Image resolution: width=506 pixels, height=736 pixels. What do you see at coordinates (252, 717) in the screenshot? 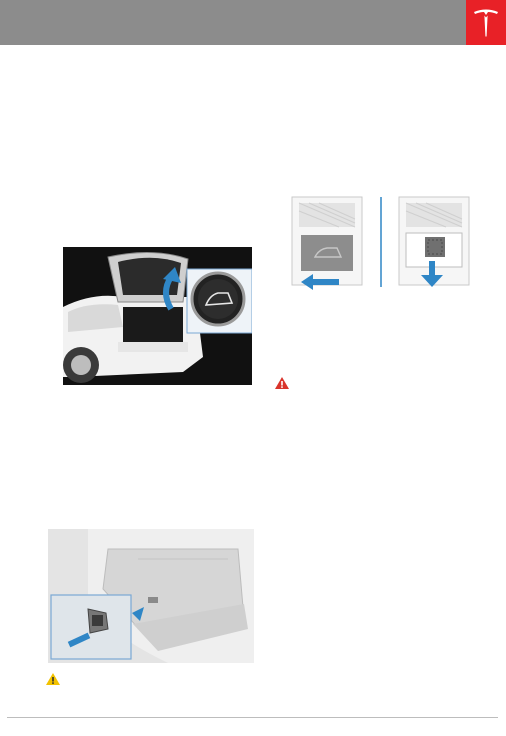
I see `footer-rule` at bounding box center [252, 717].